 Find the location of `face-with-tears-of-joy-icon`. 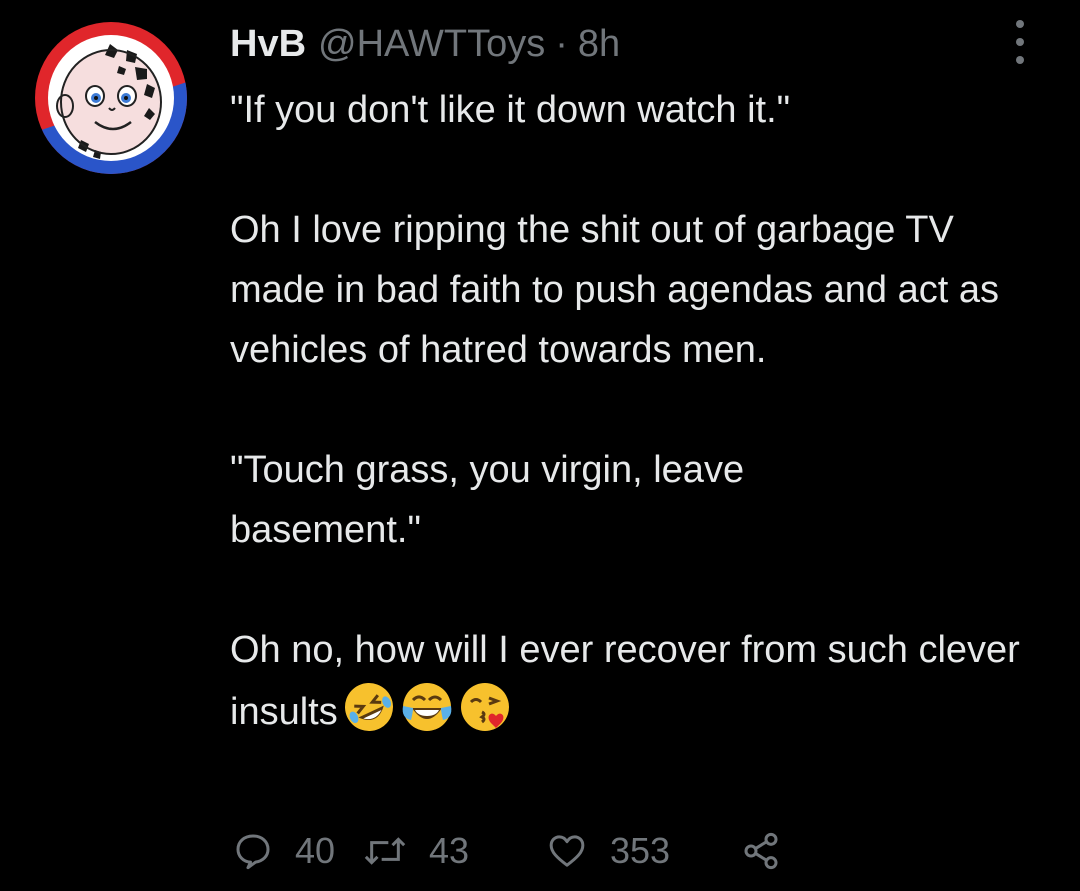

face-with-tears-of-joy-icon is located at coordinates (427, 707).